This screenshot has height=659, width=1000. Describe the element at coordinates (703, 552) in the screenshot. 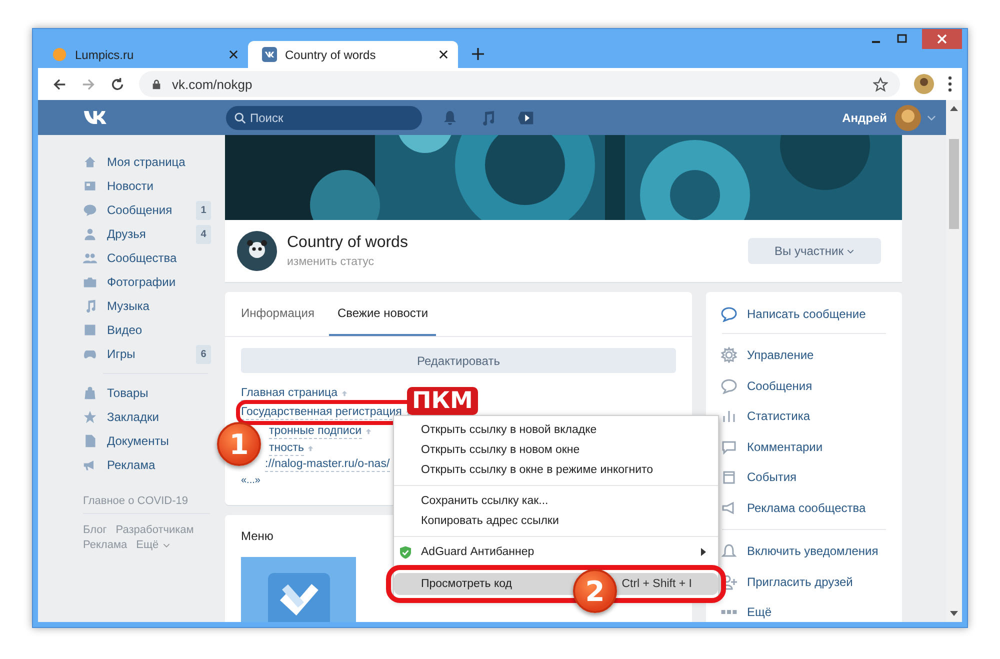

I see `submenu-arrow-icon` at that location.